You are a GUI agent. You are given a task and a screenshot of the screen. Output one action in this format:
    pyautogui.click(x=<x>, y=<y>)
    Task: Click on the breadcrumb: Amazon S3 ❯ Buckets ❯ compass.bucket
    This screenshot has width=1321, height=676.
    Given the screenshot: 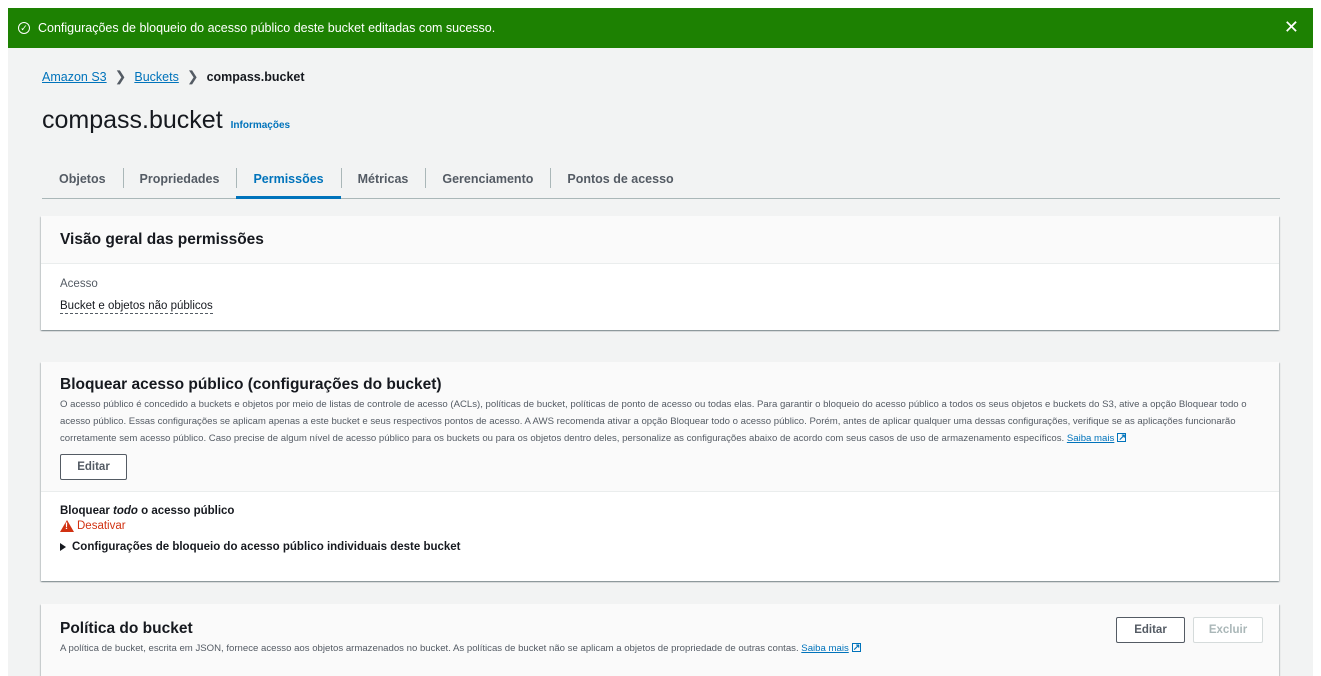 What is the action you would take?
    pyautogui.click(x=173, y=76)
    